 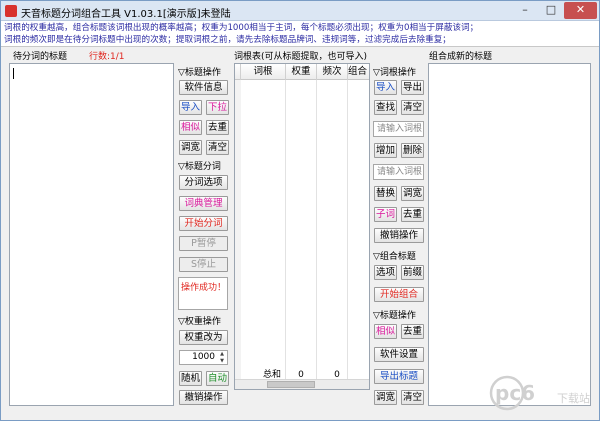 I want to click on close-button: ✕, so click(x=580, y=10).